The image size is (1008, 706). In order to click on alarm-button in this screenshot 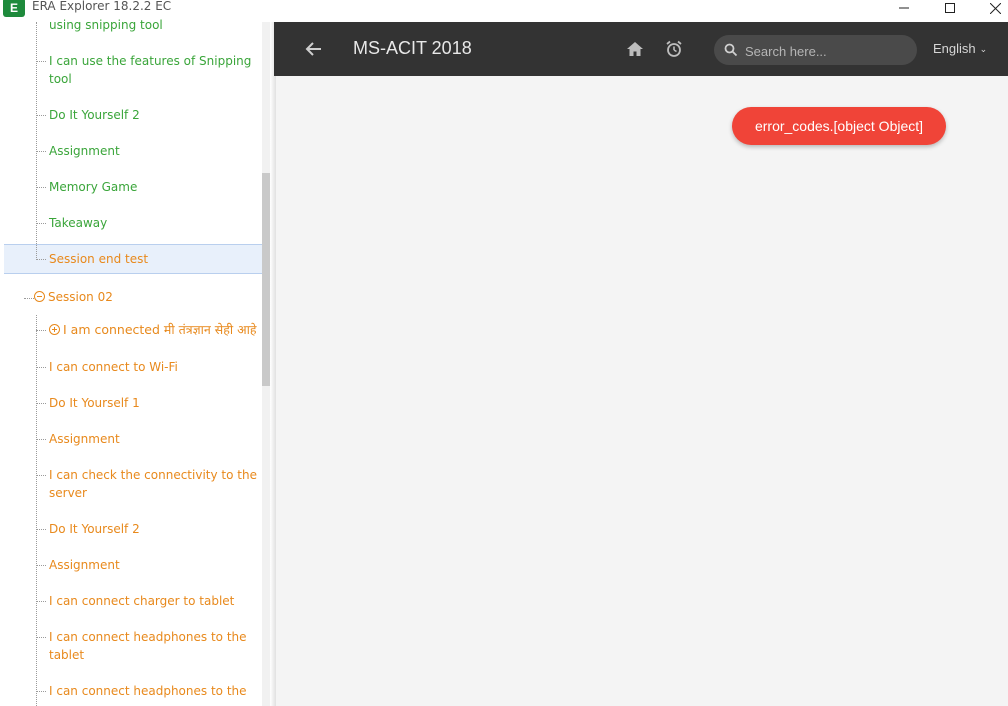, I will do `click(674, 49)`.